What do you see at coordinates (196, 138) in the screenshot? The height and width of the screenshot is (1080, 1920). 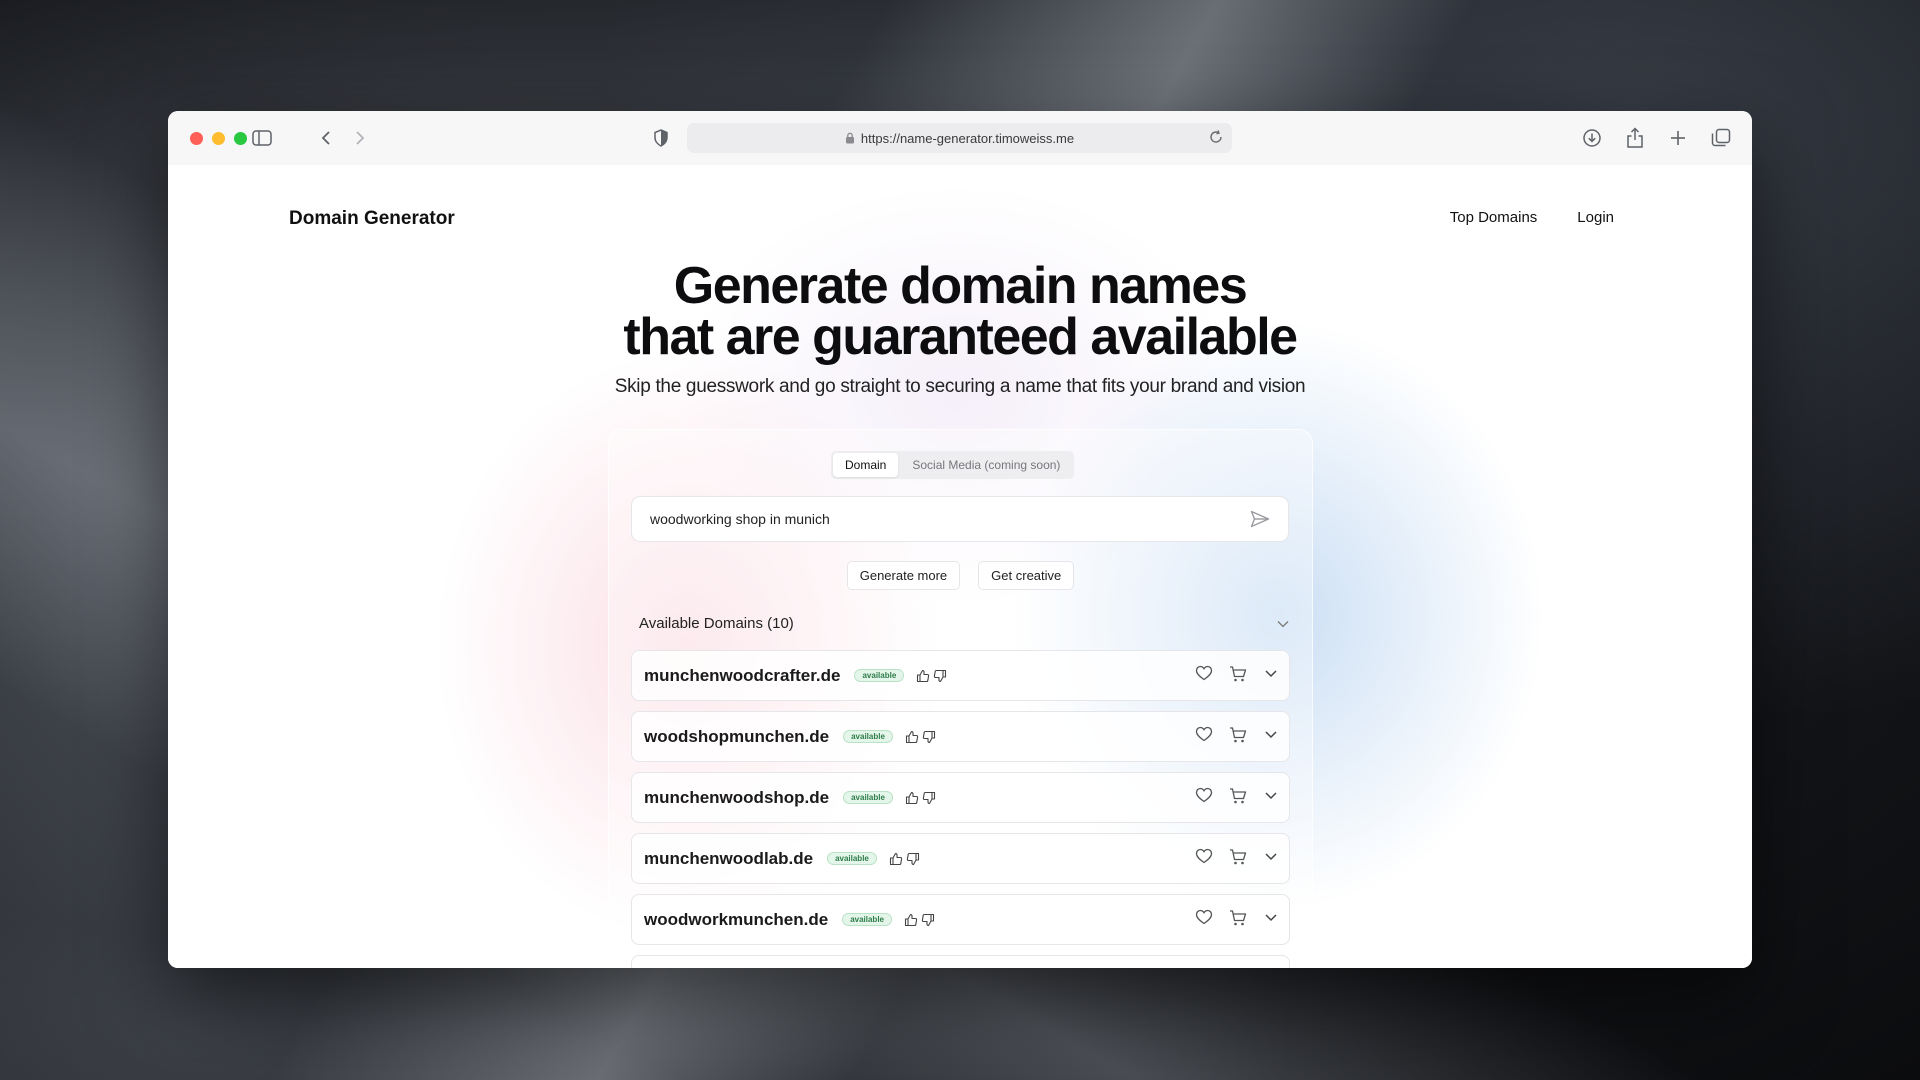 I see `close-window-button` at bounding box center [196, 138].